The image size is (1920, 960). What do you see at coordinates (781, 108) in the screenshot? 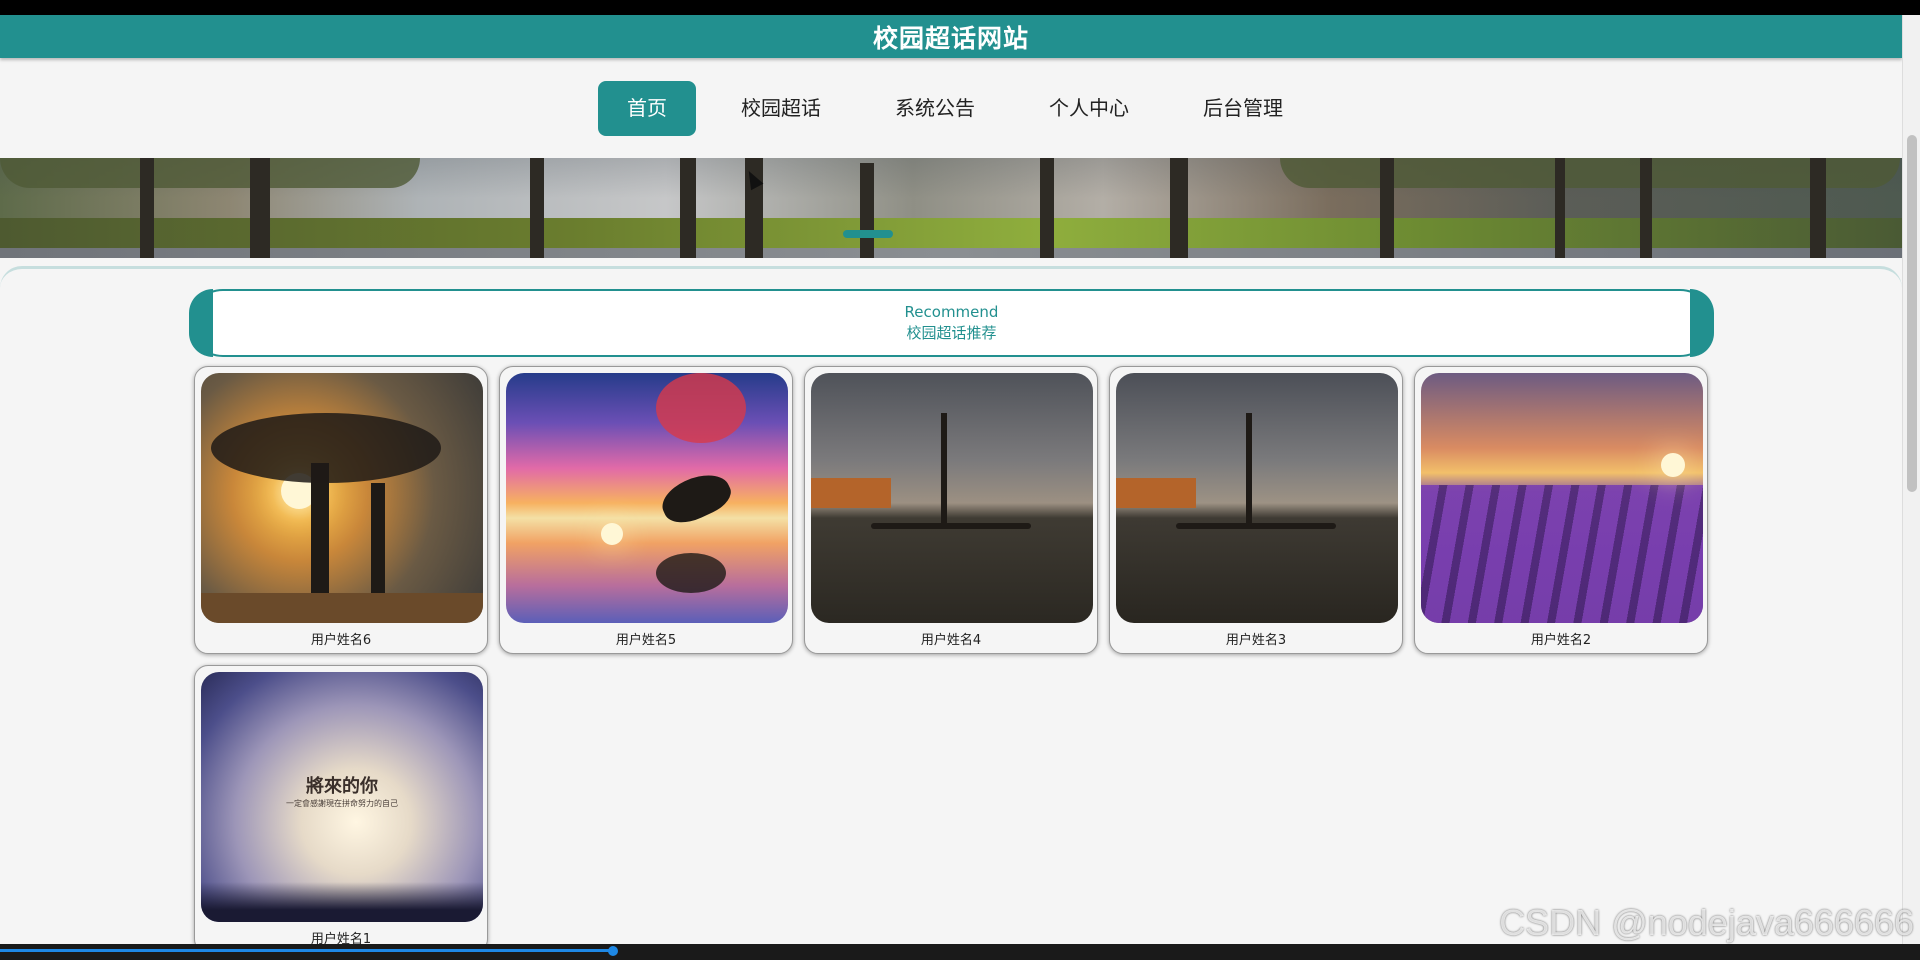
I see `nav-campus-topics: 校园超话` at bounding box center [781, 108].